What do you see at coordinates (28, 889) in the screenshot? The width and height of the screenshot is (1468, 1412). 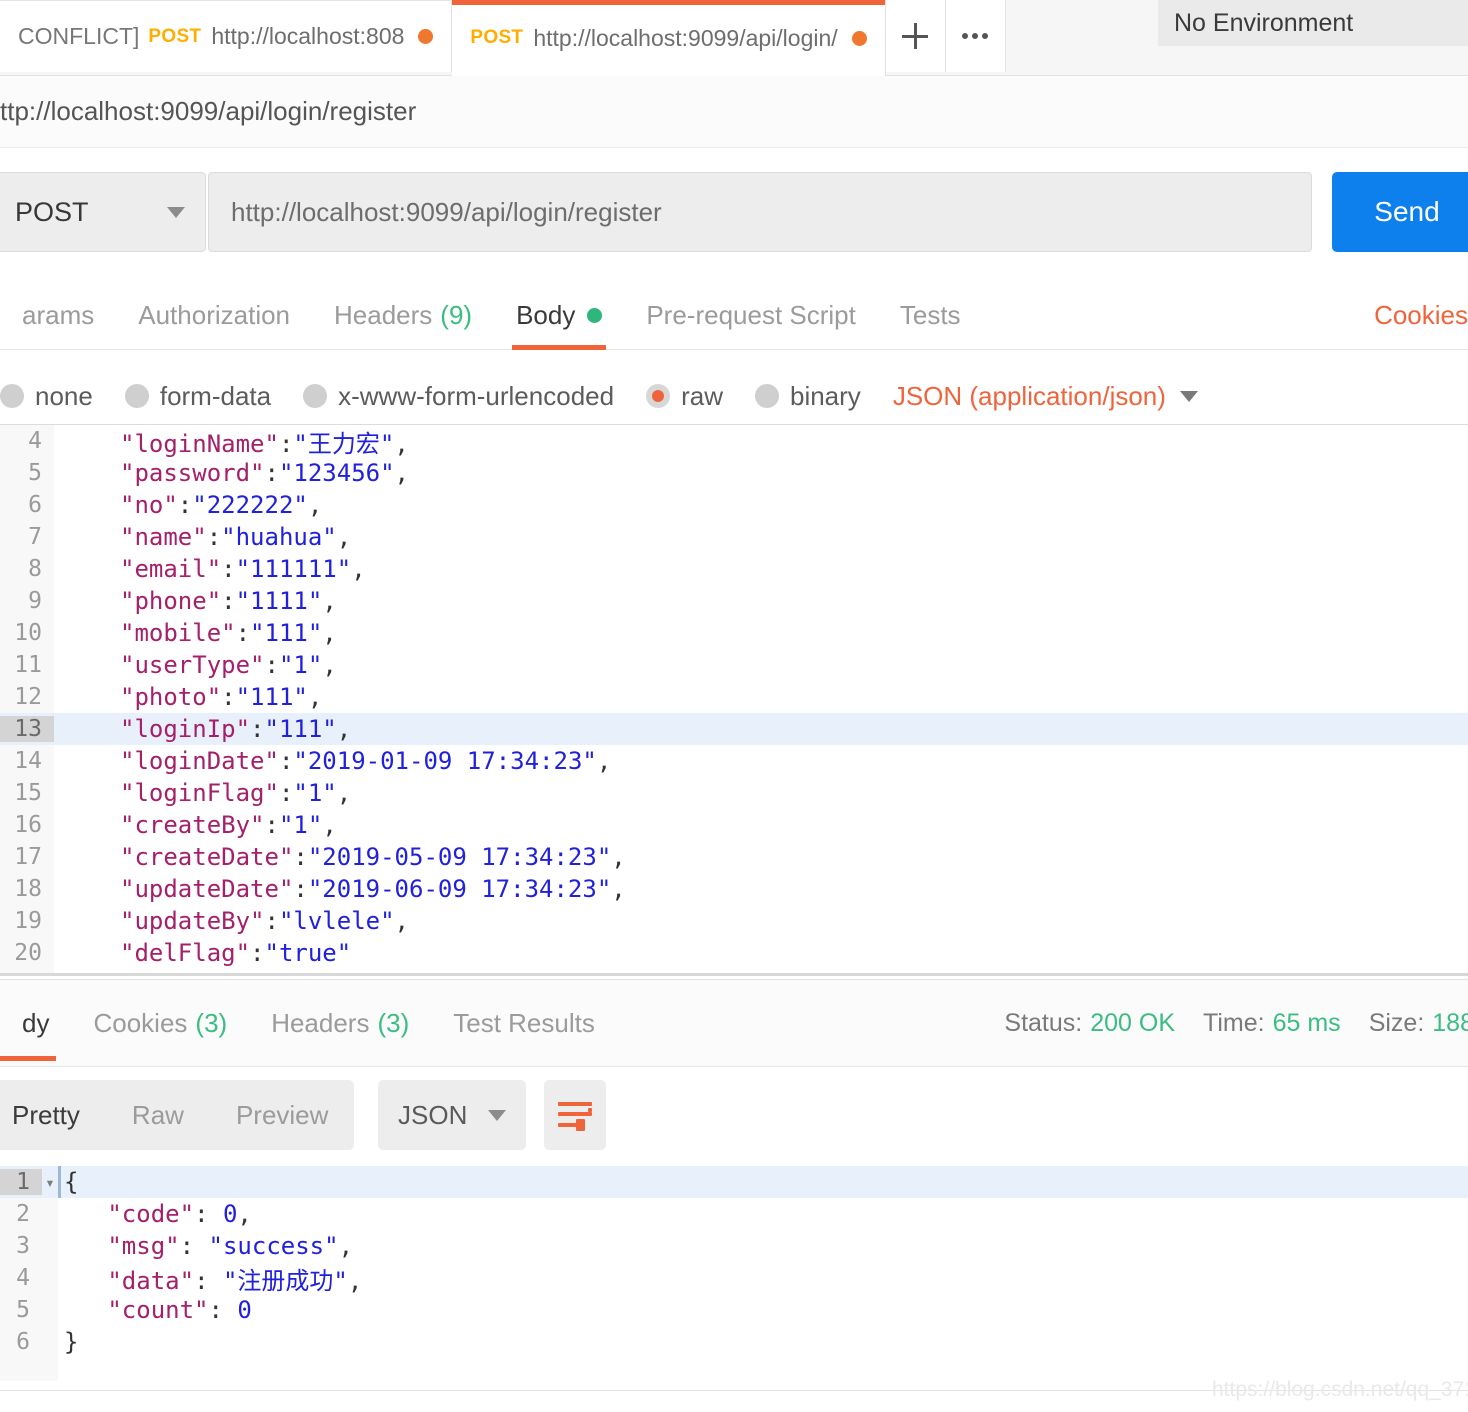 I see `line-number: 18` at bounding box center [28, 889].